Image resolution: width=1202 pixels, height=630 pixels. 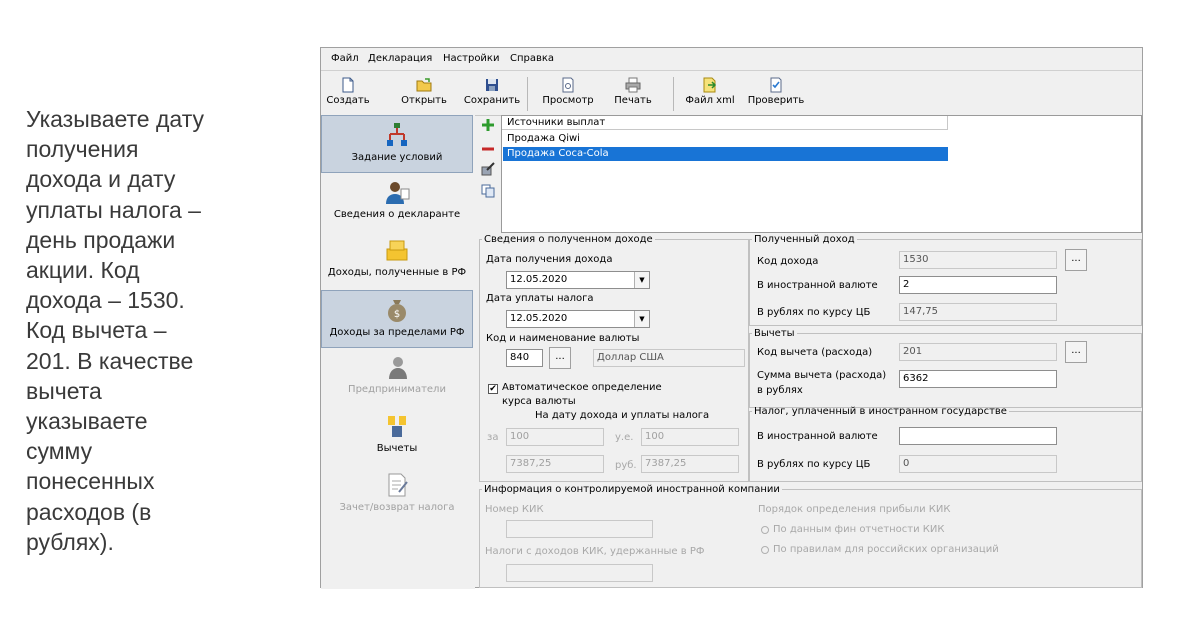 I want to click on remove-icon, so click(x=488, y=149).